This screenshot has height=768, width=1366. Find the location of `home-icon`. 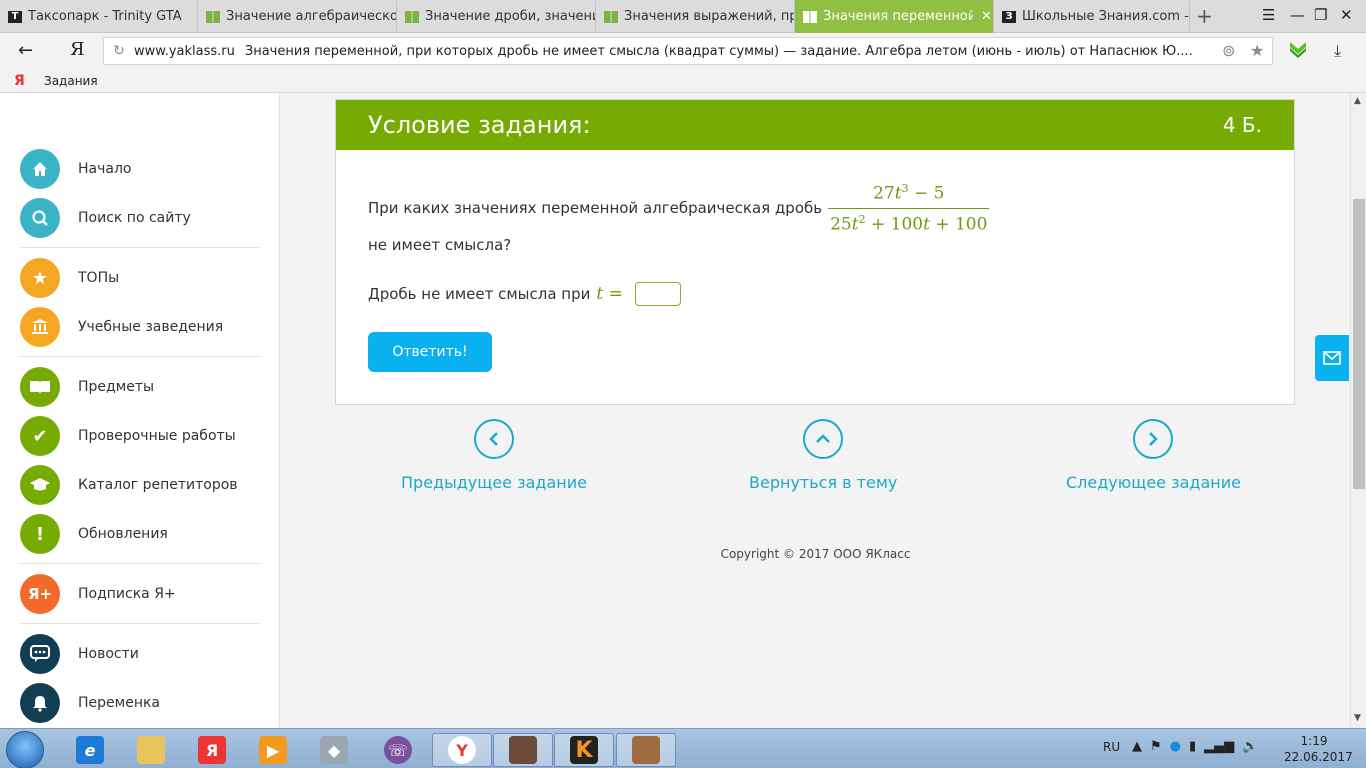

home-icon is located at coordinates (40, 169).